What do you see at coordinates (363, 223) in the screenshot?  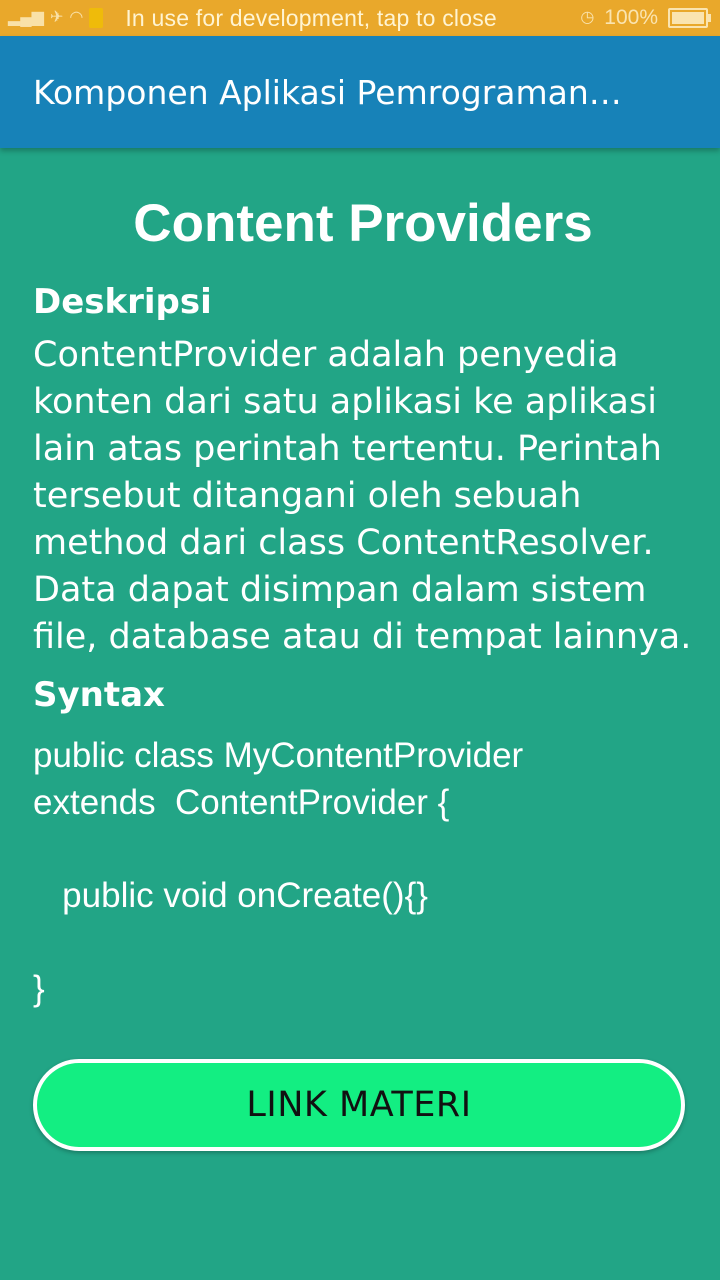 I see `page-title: Content Providers` at bounding box center [363, 223].